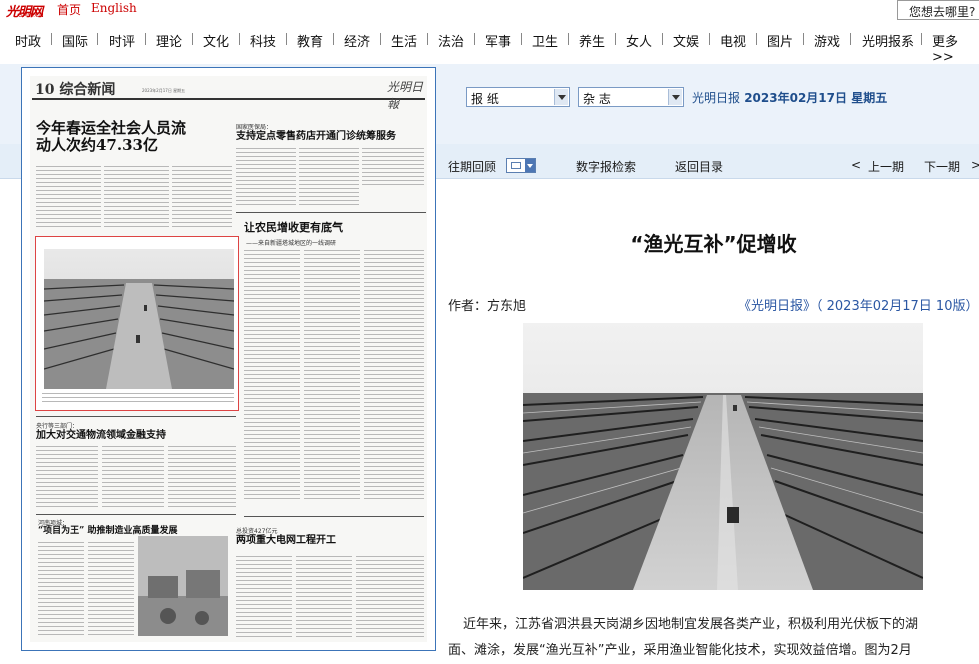  I want to click on chevron-down-icon, so click(561, 97).